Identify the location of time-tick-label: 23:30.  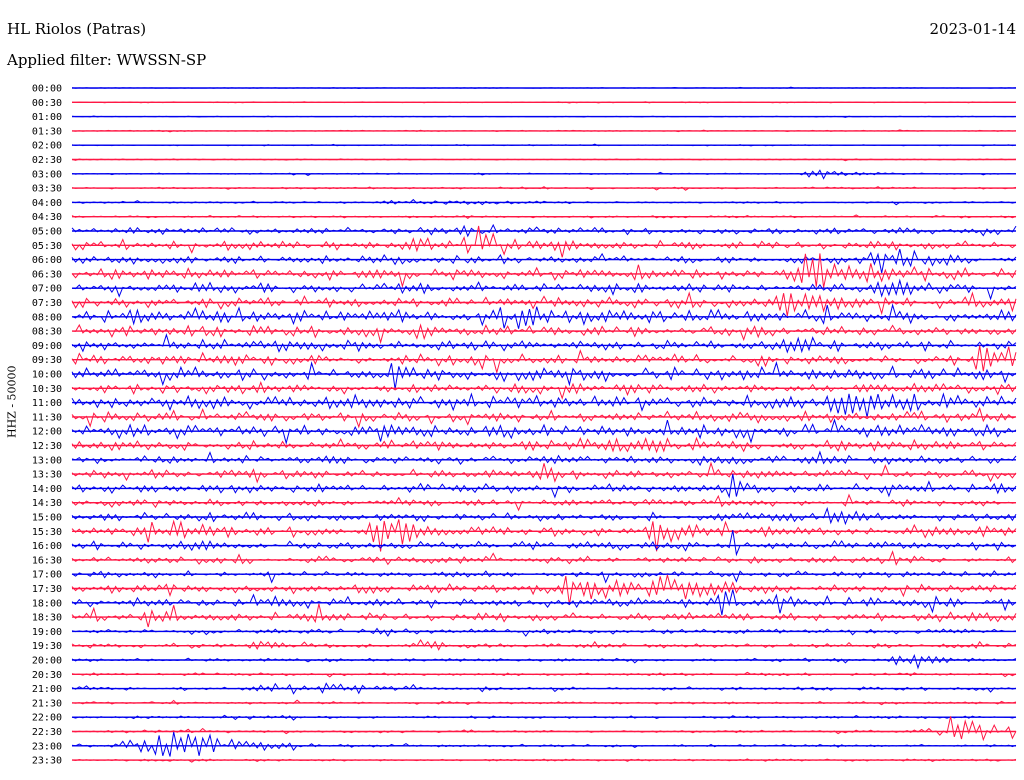
(47, 761).